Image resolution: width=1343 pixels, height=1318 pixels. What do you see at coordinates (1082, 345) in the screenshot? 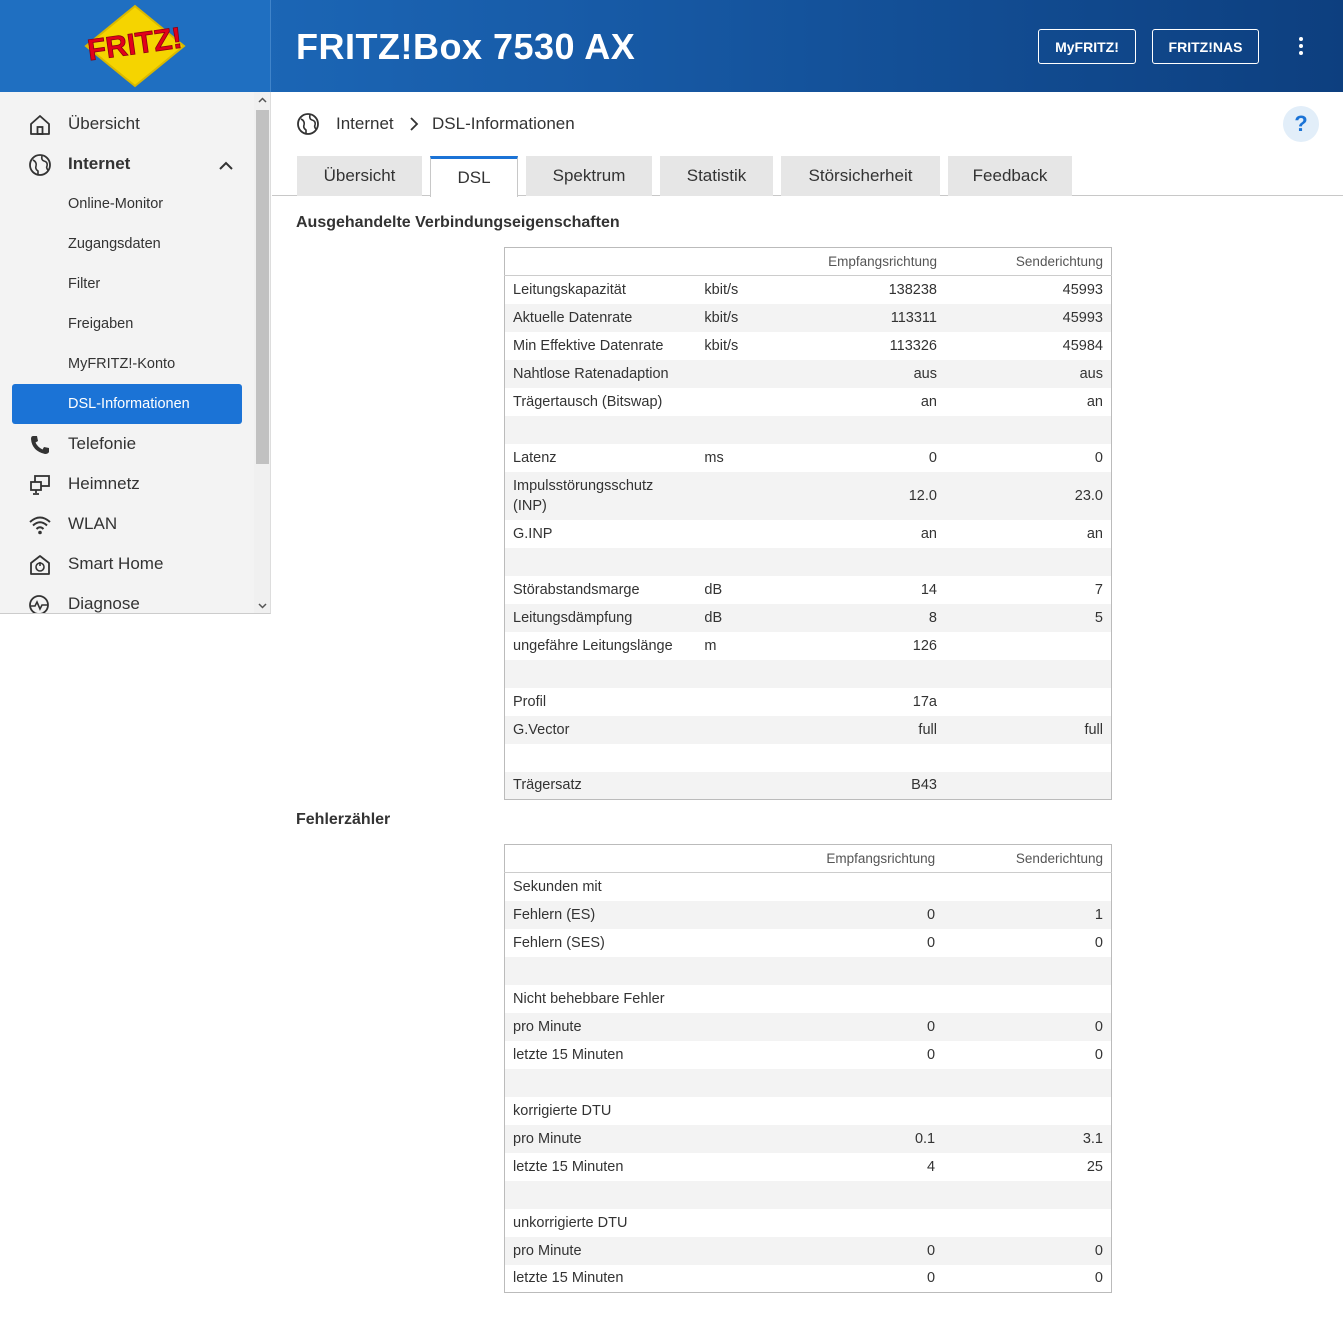
I see `row-value-tx: 45984` at bounding box center [1082, 345].